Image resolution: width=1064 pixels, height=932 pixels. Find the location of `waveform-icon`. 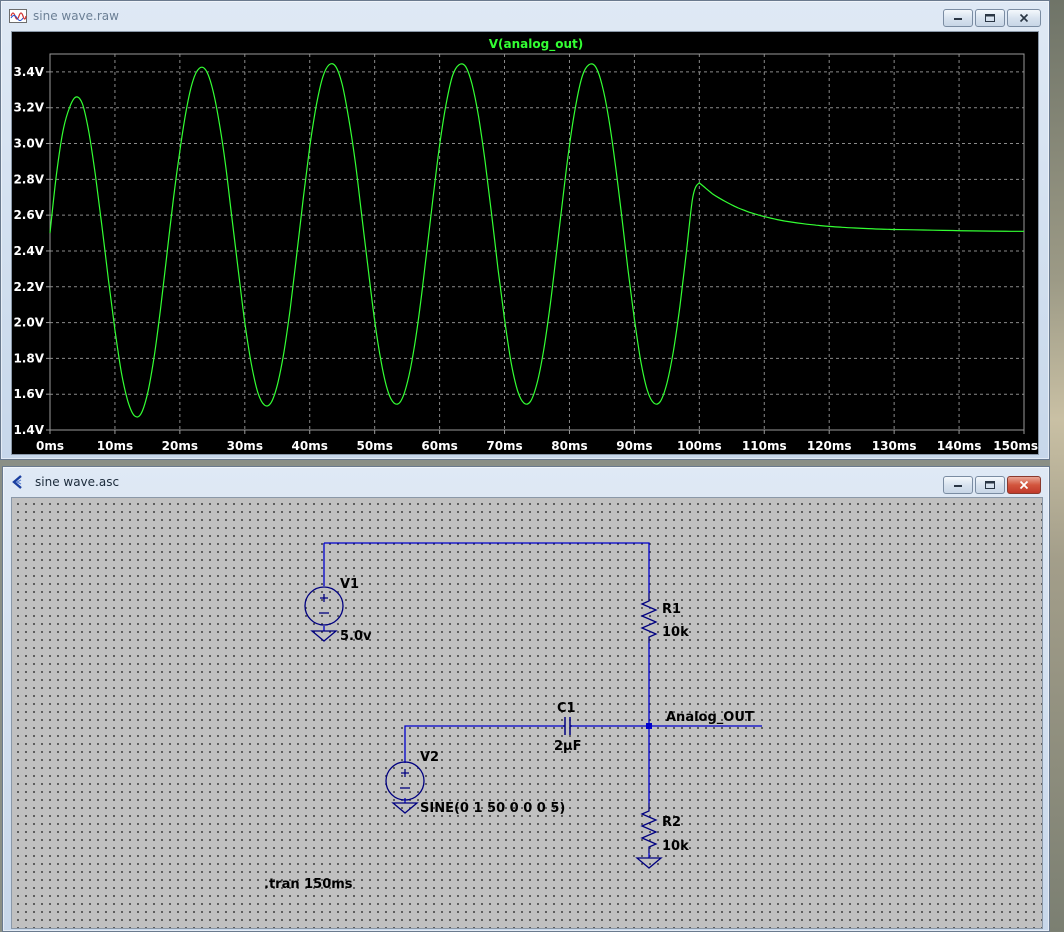

waveform-icon is located at coordinates (18, 16).